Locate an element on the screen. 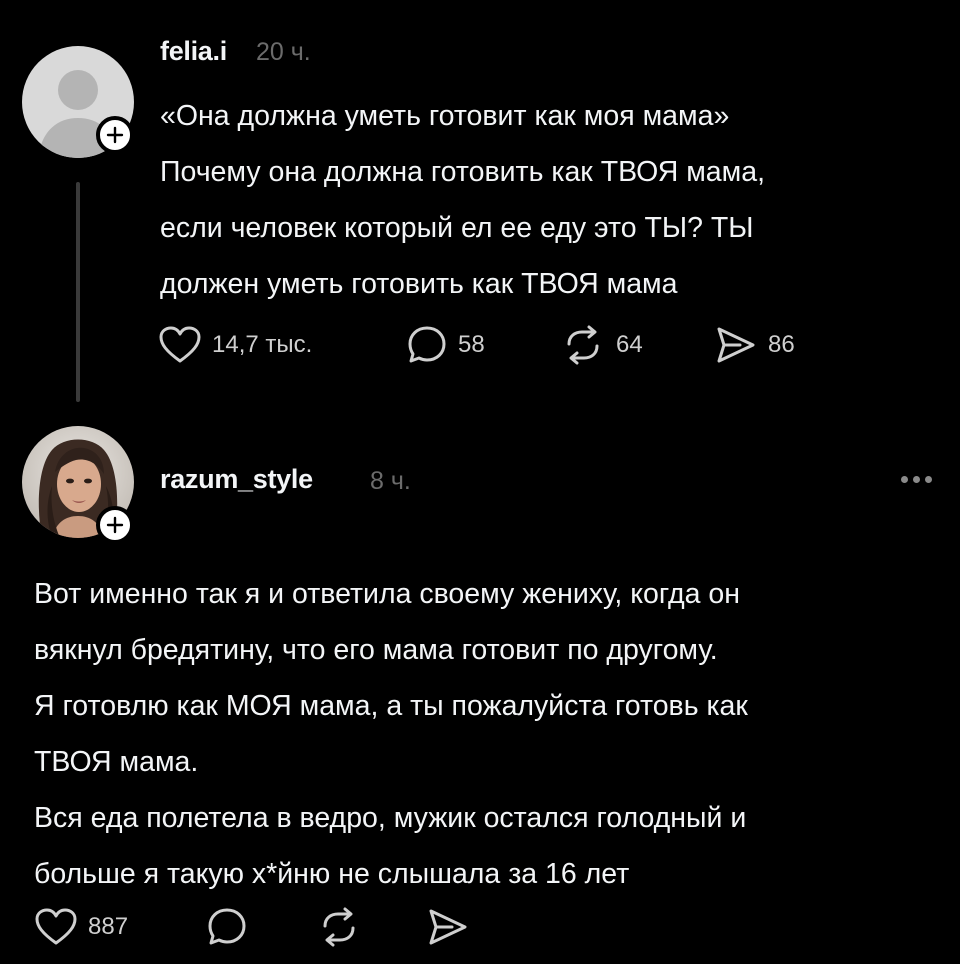  like-count: 887 is located at coordinates (108, 926).